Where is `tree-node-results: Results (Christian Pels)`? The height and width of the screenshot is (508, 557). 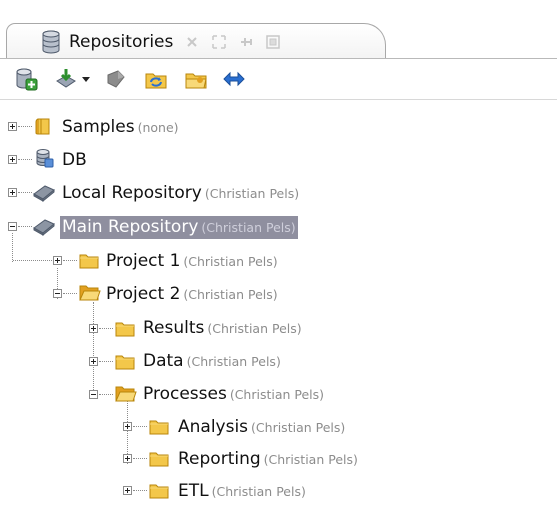
tree-node-results: Results (Christian Pels) is located at coordinates (278, 329).